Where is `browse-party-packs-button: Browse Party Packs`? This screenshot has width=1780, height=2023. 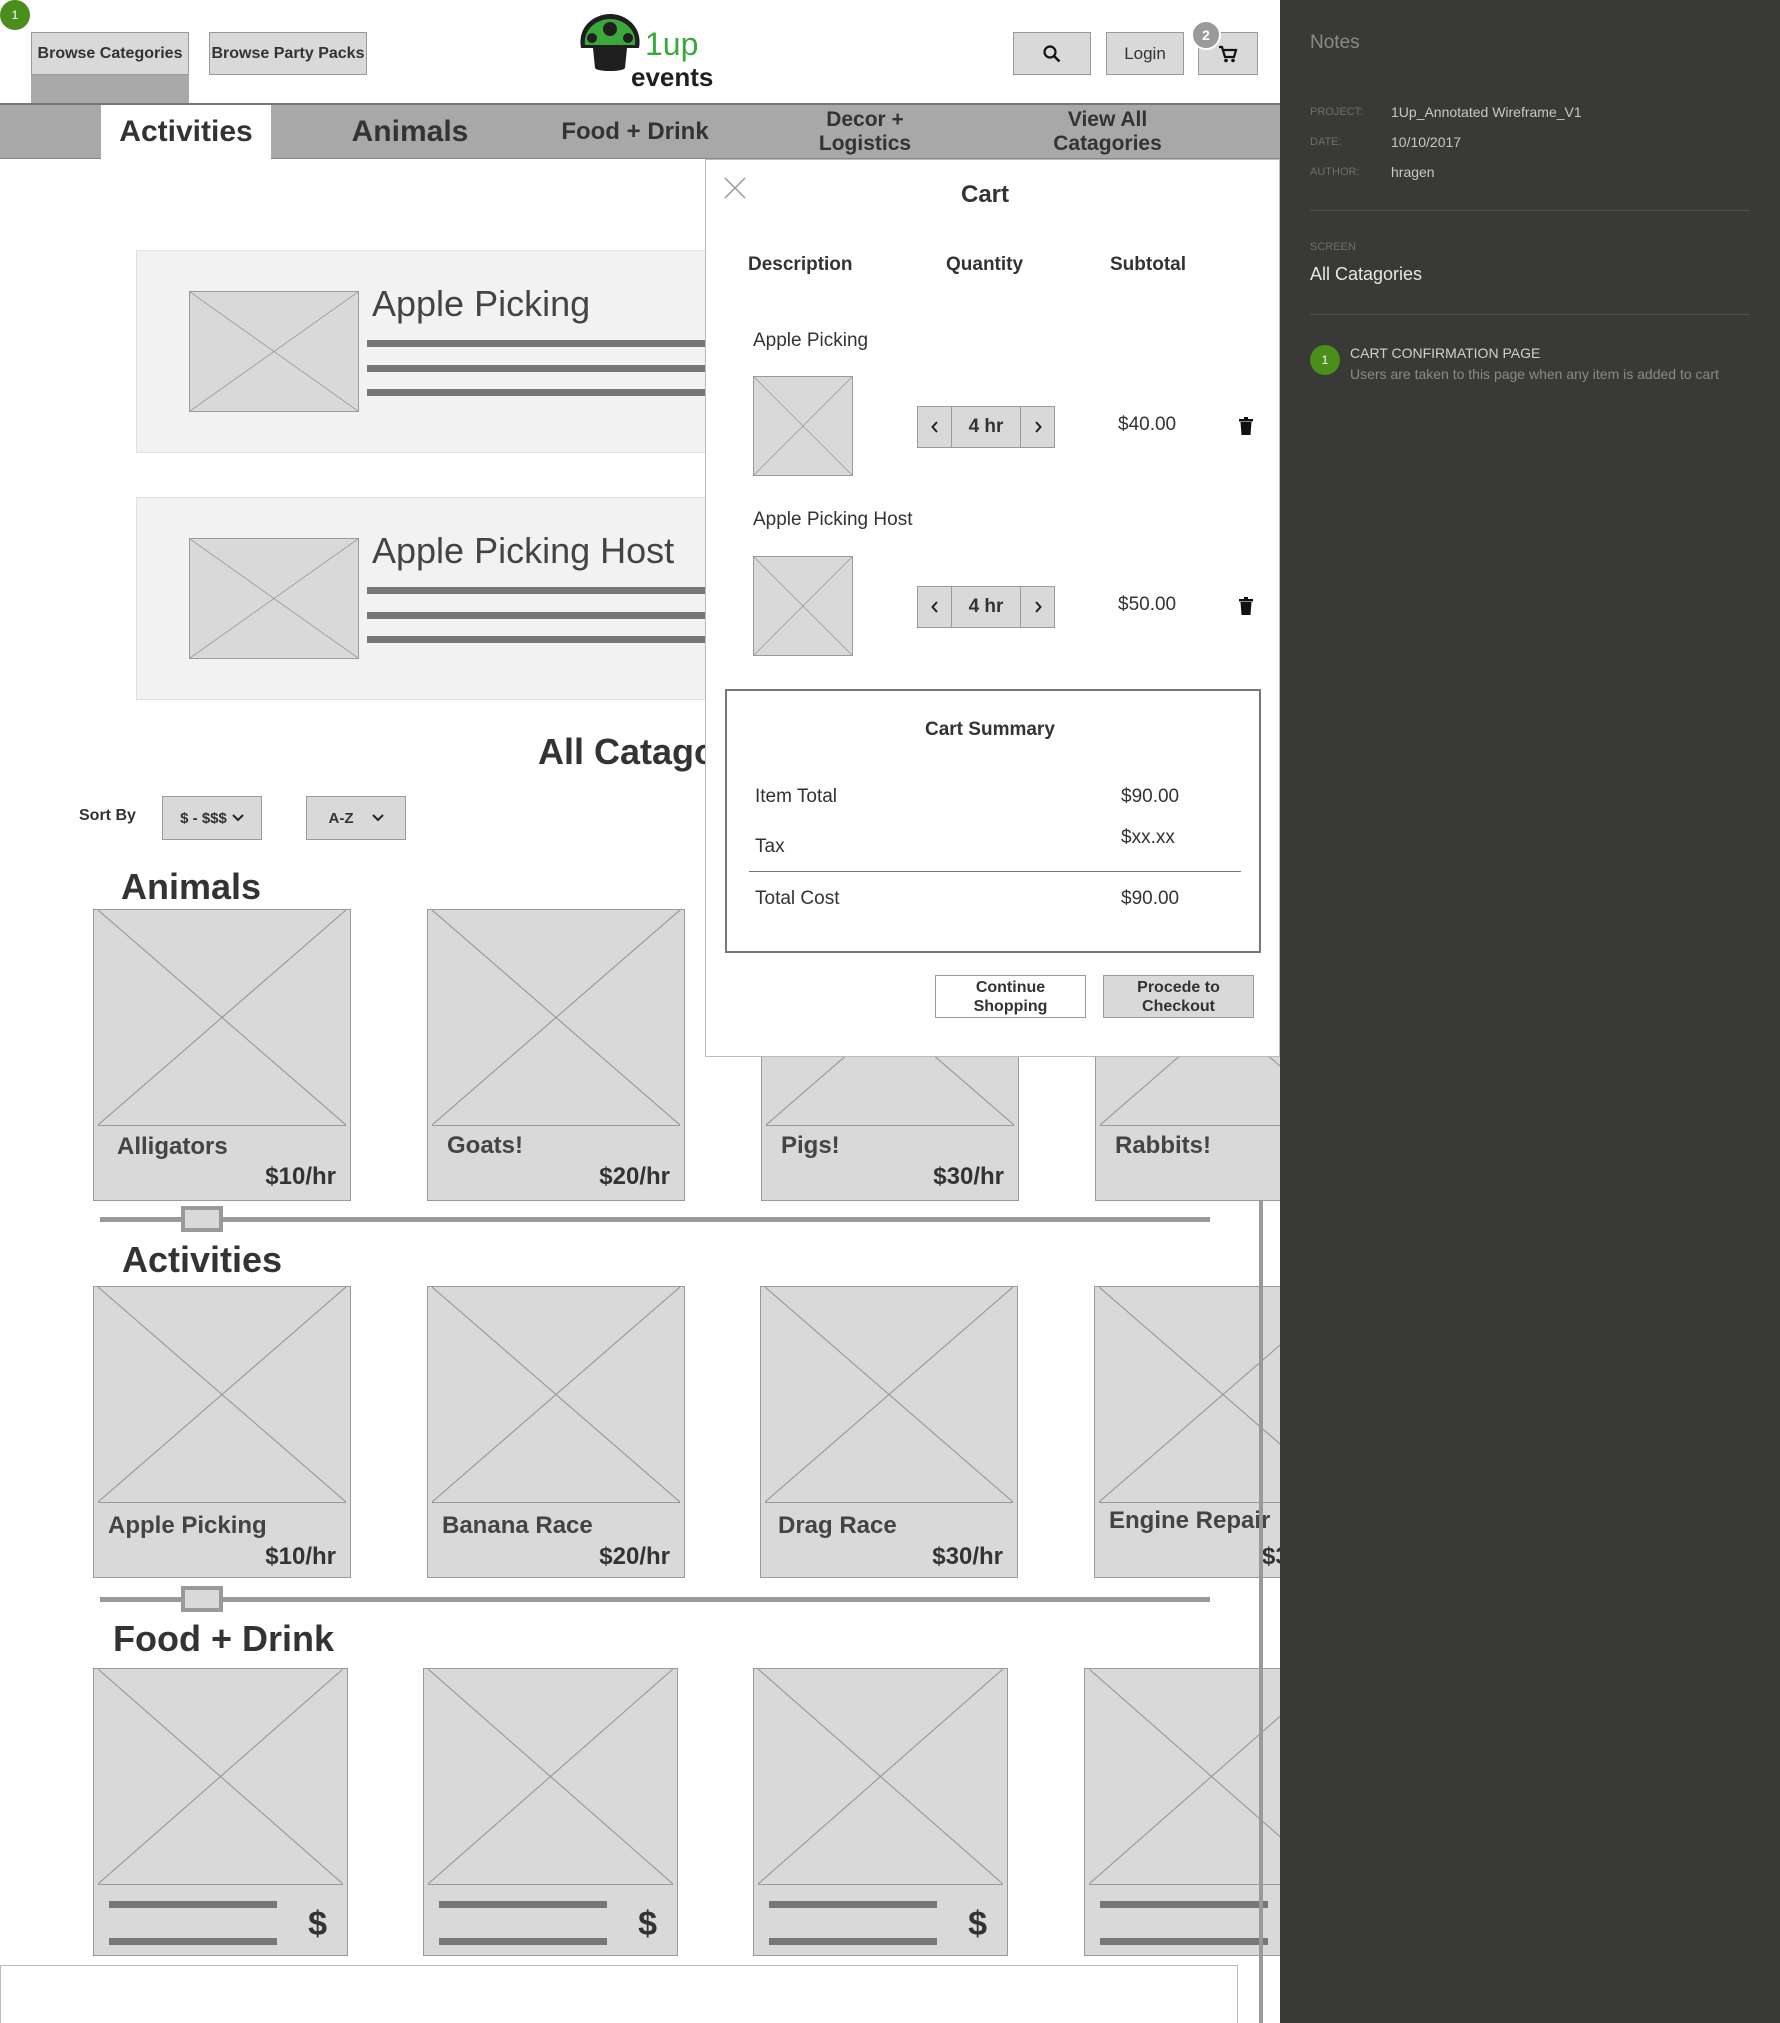
browse-party-packs-button: Browse Party Packs is located at coordinates (288, 53).